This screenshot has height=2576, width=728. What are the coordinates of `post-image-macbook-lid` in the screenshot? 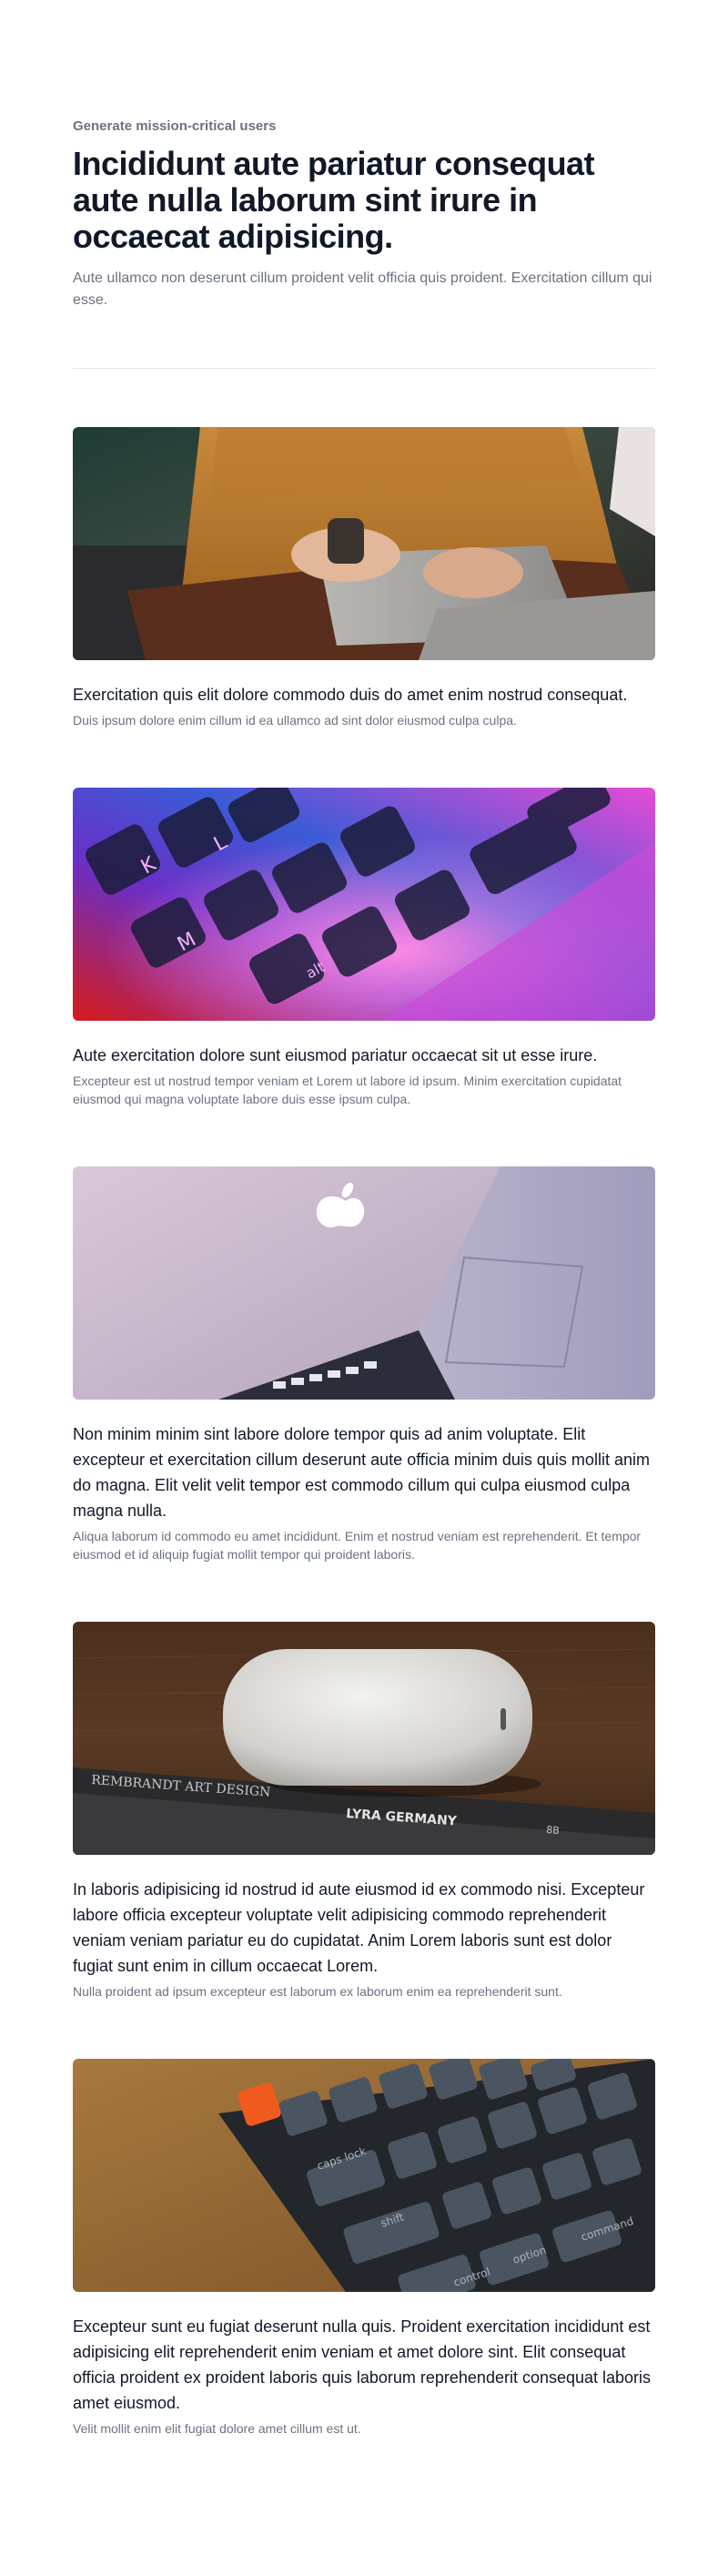 It's located at (364, 1283).